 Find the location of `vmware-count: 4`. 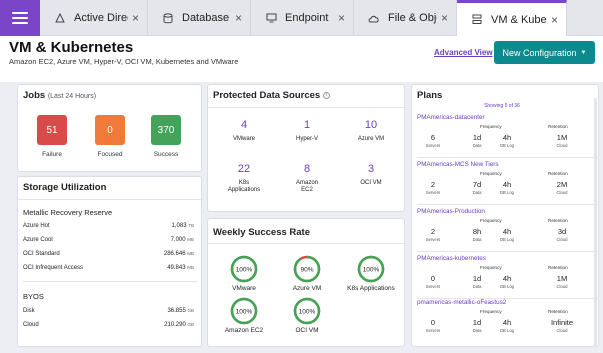

vmware-count: 4 is located at coordinates (244, 125).